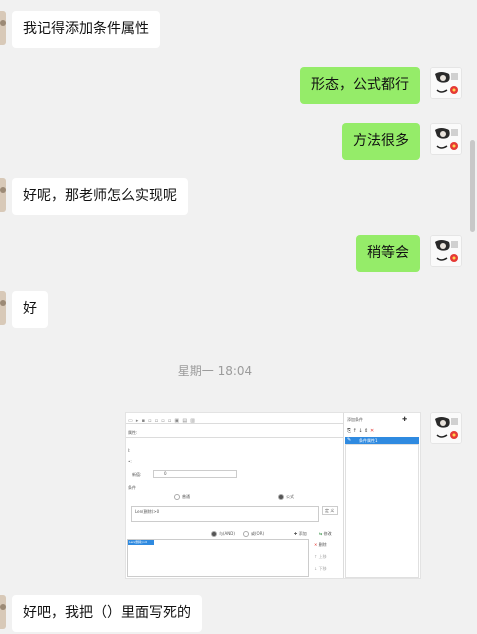 Image resolution: width=477 pixels, height=634 pixels. Describe the element at coordinates (361, 431) in the screenshot. I see `panel-toolbar-icons: ⎘ ↑ ↓ ⇕ ✕` at that location.